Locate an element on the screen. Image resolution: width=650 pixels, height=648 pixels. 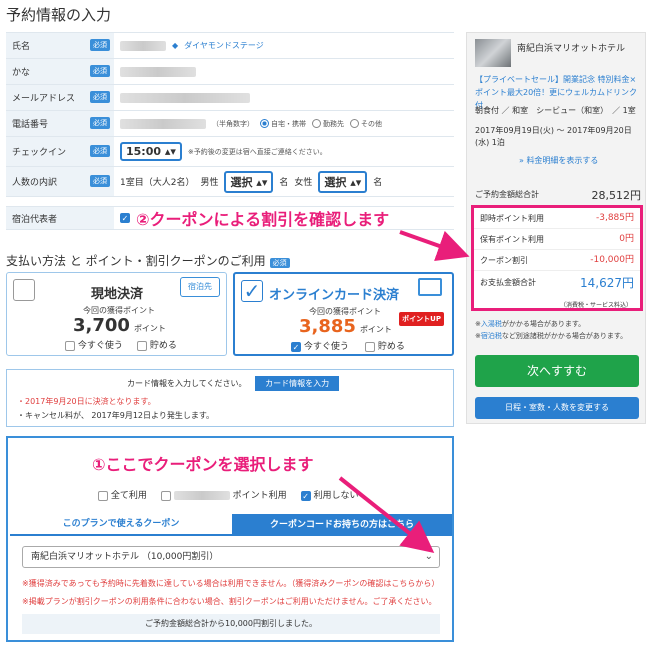
onsite-payment-option: 宿泊先 現地決済 今回の獲得ポイント 3,700 ポイント 今すぐ使う 貯める is located at coordinates (116, 314).